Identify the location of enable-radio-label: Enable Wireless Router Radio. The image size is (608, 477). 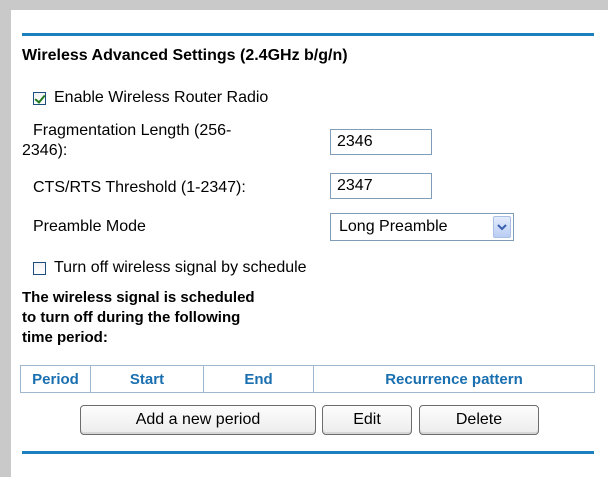
(161, 97).